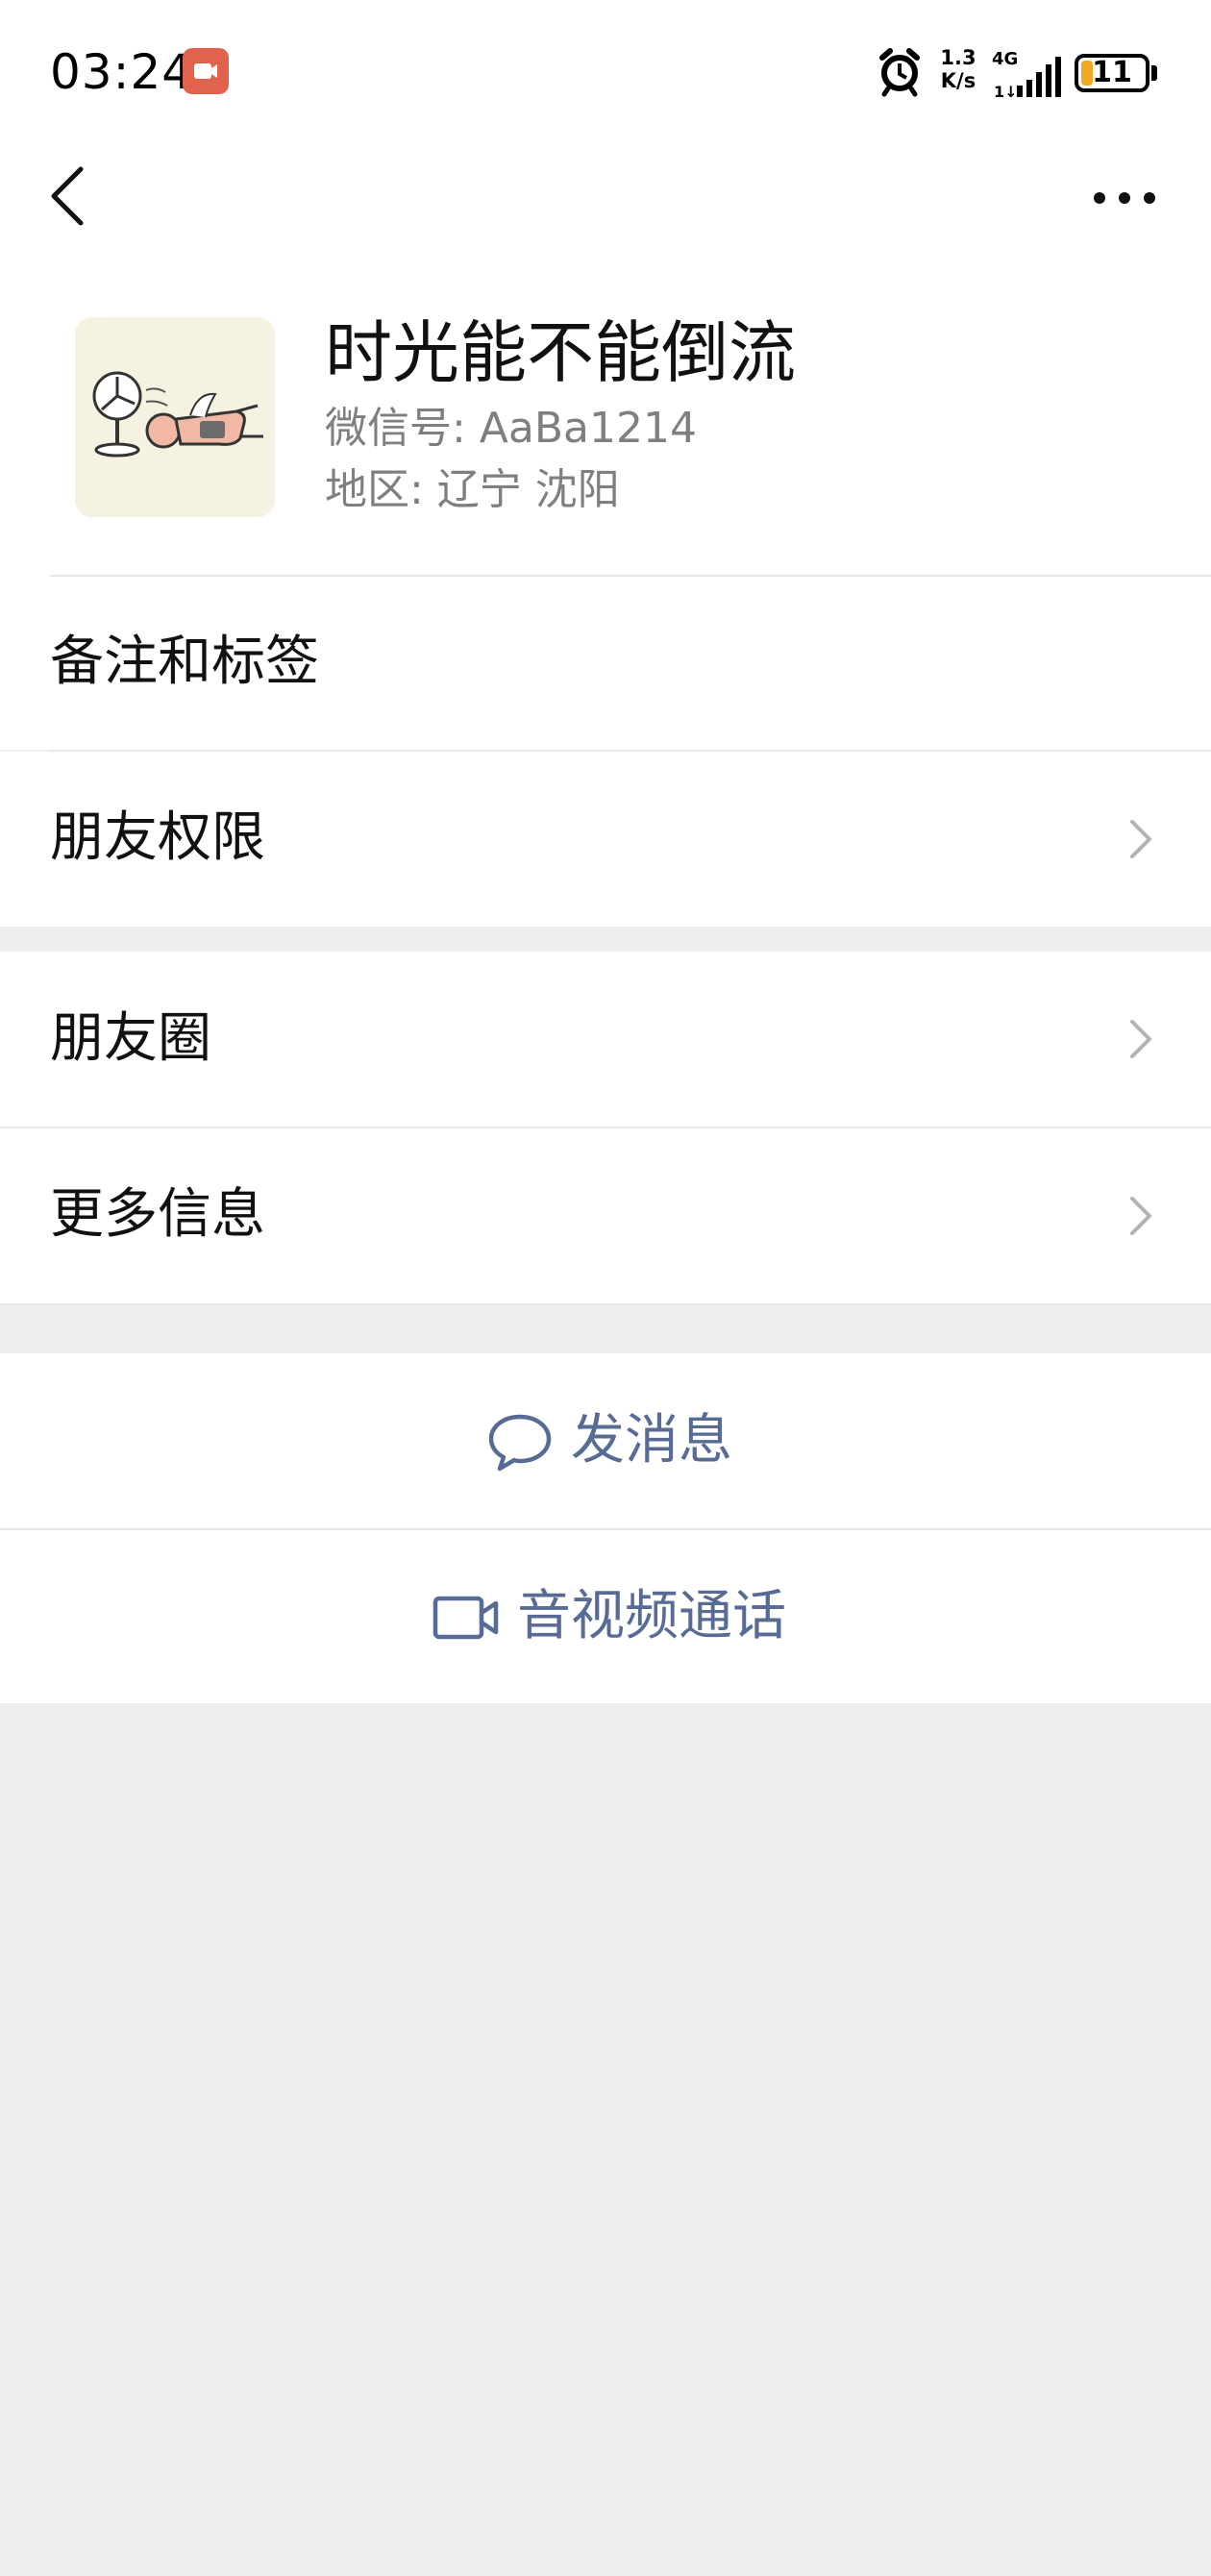  I want to click on battery-tip, so click(1154, 73).